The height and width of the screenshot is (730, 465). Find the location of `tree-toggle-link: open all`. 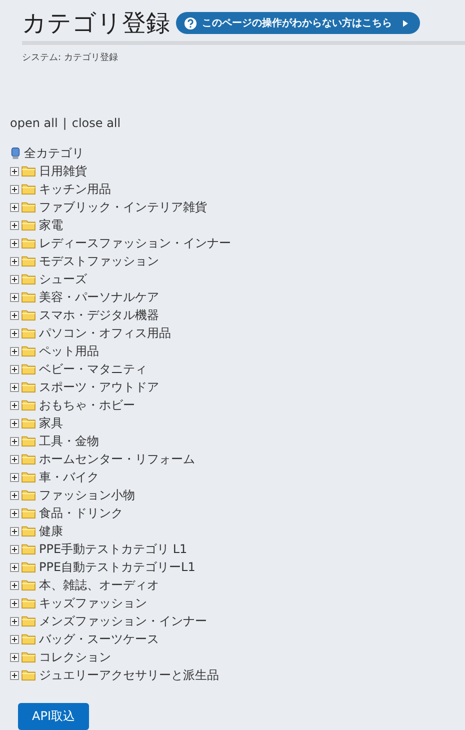

tree-toggle-link: open all is located at coordinates (34, 123).